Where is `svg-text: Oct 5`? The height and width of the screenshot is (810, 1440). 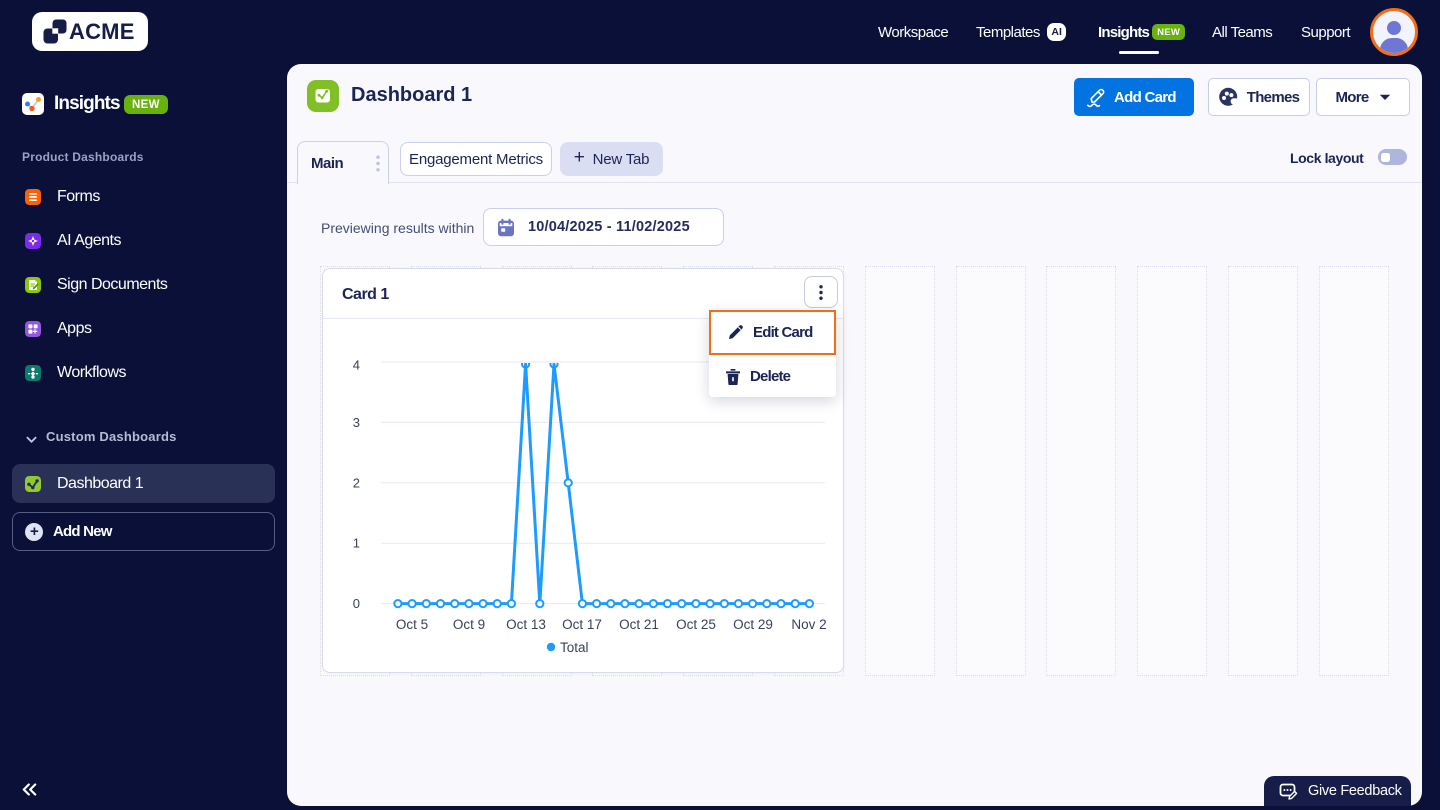 svg-text: Oct 5 is located at coordinates (412, 624).